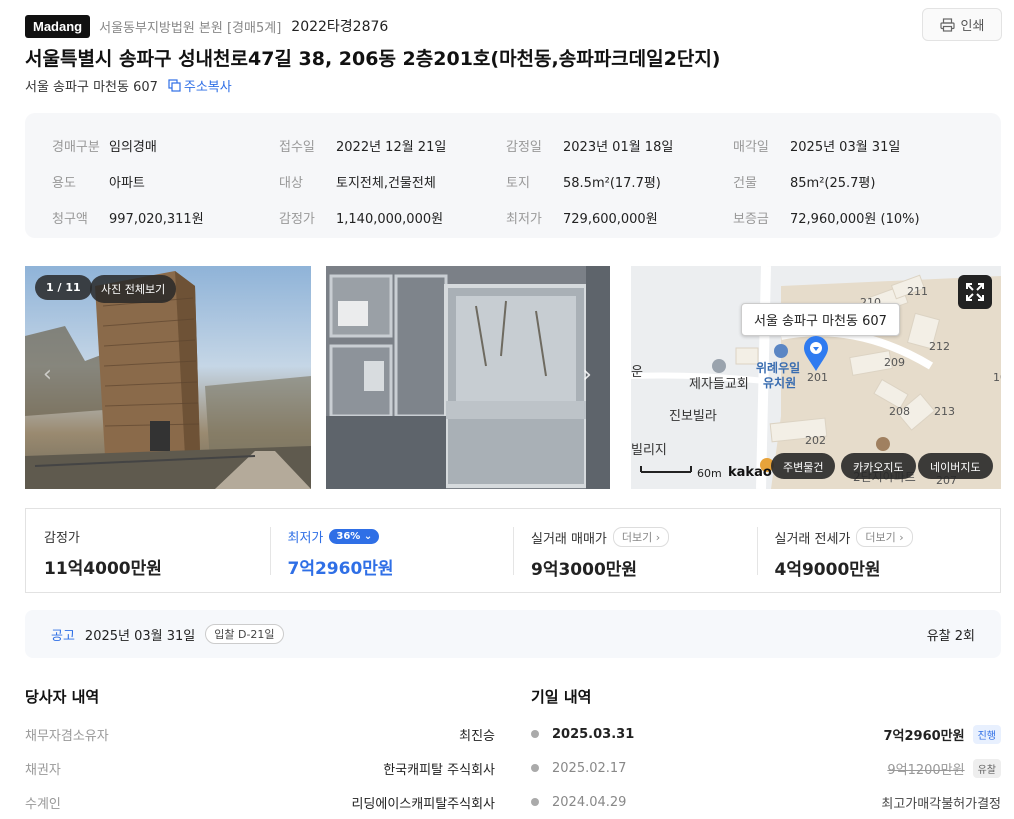  Describe the element at coordinates (76, 147) in the screenshot. I see `info-key: 경매구분` at that location.